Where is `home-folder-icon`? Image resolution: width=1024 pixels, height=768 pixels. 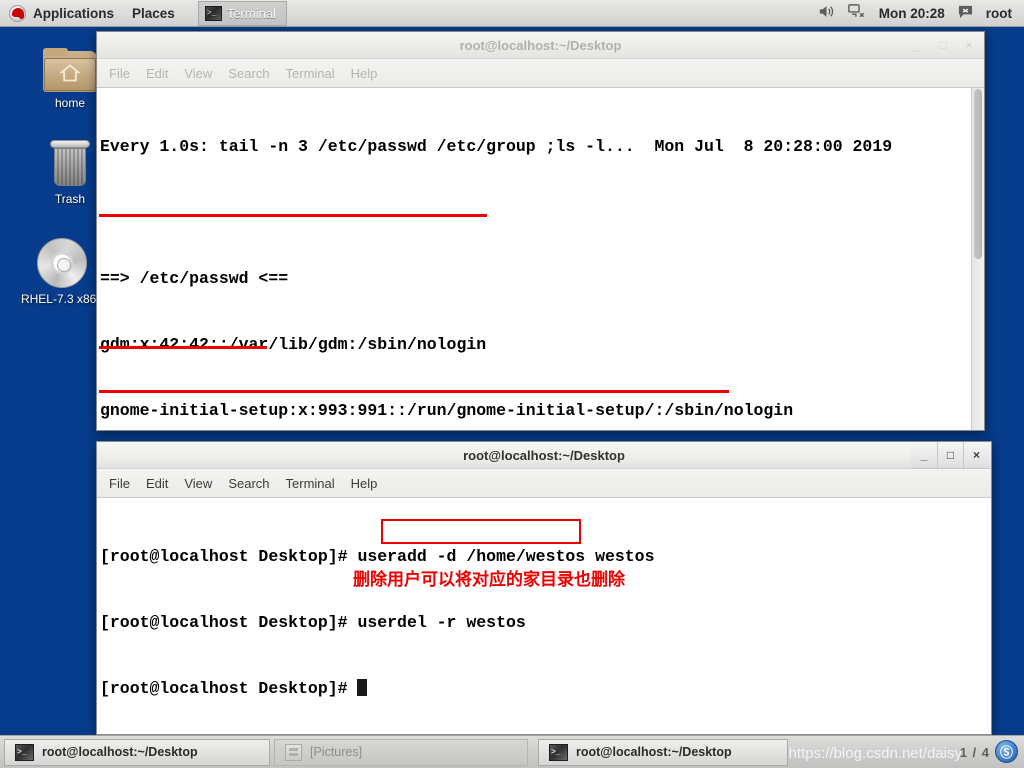 home-folder-icon is located at coordinates (70, 70).